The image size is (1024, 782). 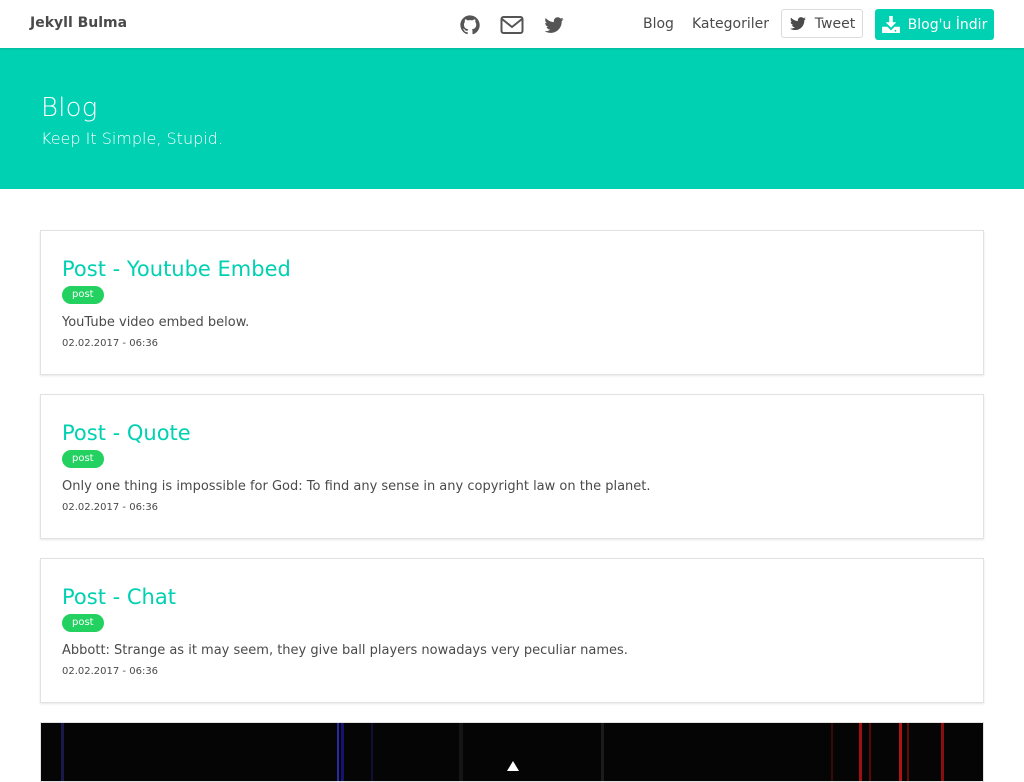 I want to click on download-icon, so click(x=890, y=24).